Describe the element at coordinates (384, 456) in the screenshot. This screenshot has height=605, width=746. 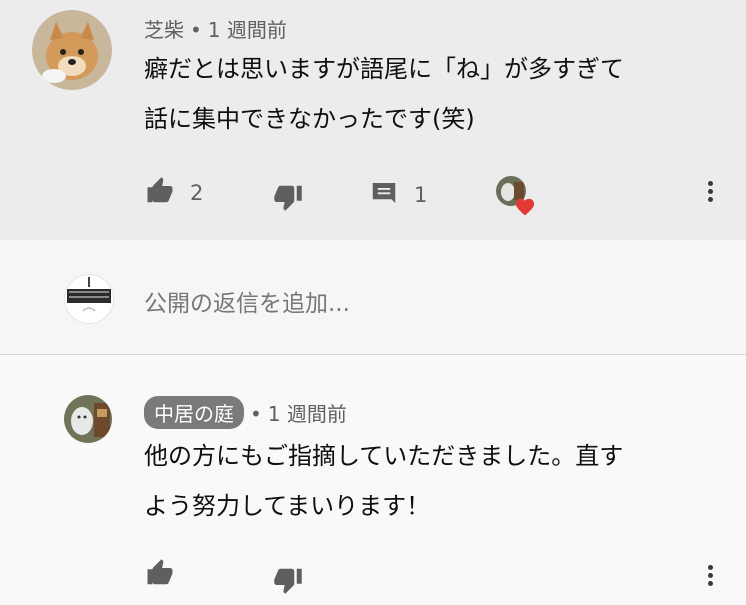
I see `reply-text-line: 他の方にもご指摘していただきました。直す` at that location.